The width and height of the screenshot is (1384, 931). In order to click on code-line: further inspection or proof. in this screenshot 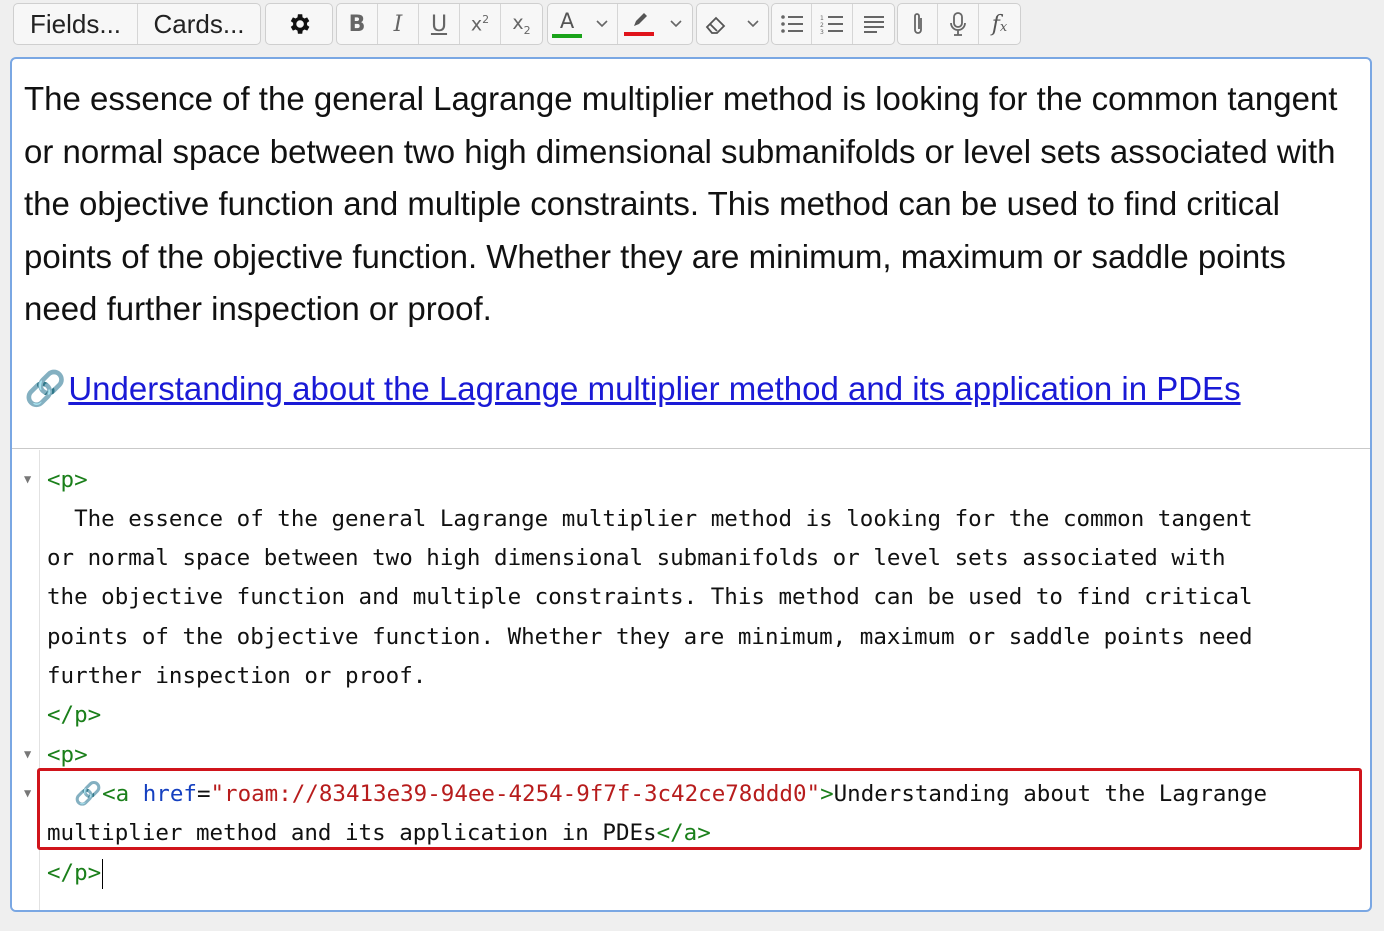, I will do `click(237, 676)`.